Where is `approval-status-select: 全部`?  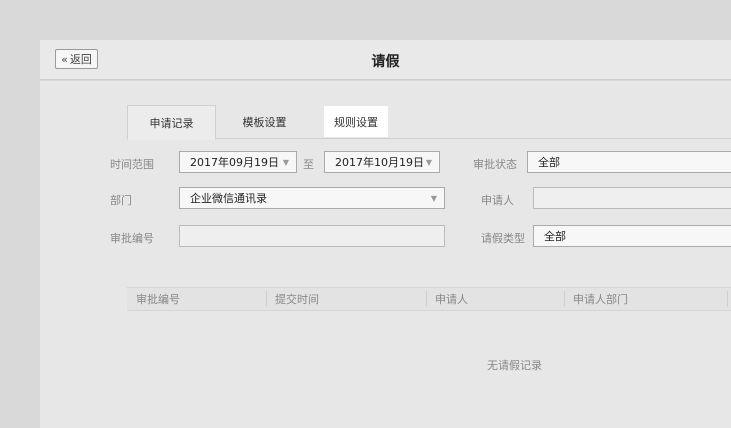
approval-status-select: 全部 is located at coordinates (629, 162).